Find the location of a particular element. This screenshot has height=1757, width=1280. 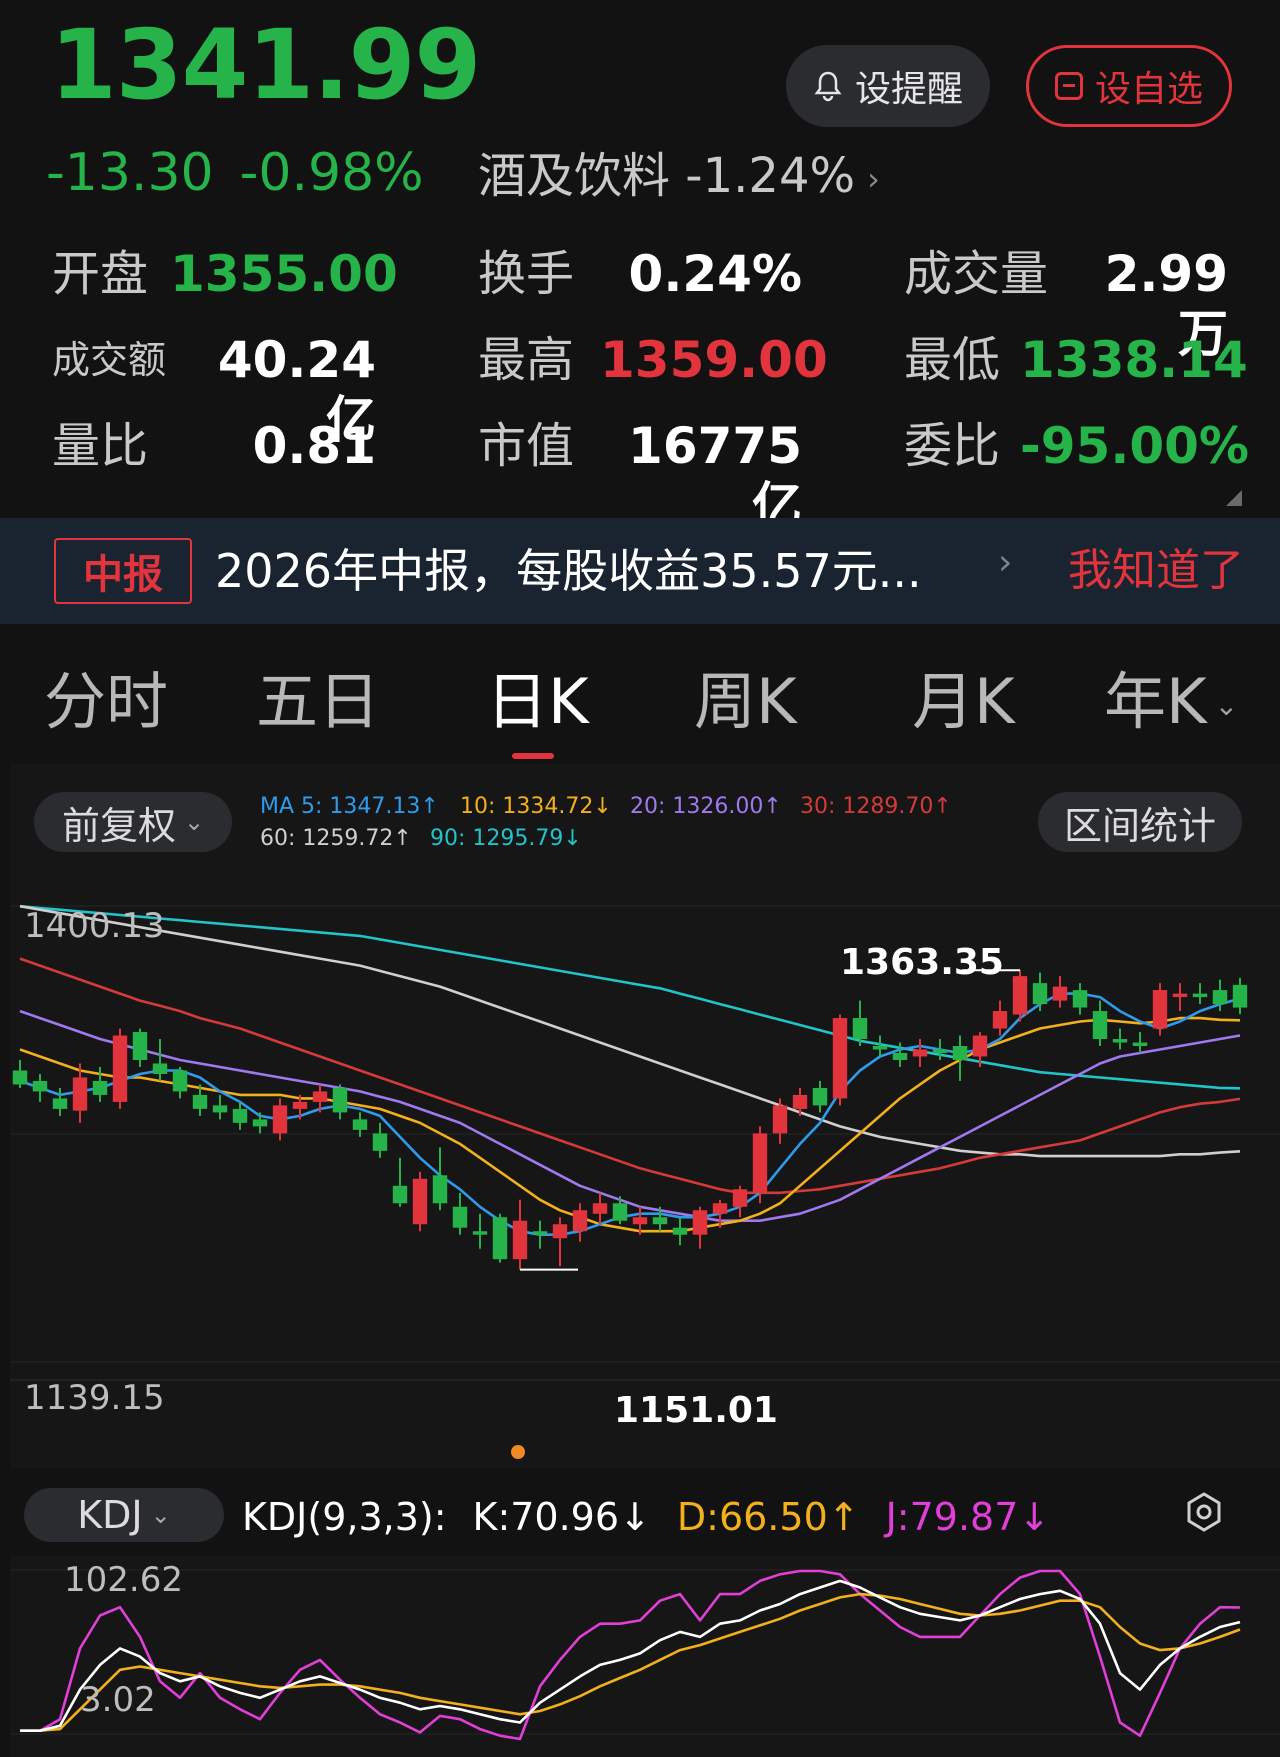

kdj-j-line is located at coordinates (630, 1655).